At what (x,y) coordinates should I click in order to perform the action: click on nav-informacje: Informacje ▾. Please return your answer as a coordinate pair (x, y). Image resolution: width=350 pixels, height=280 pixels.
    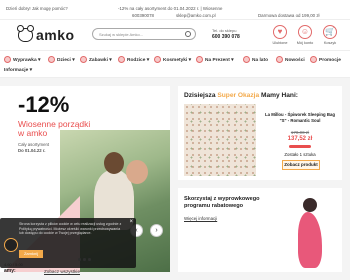
    Looking at the image, I should click on (18, 70).